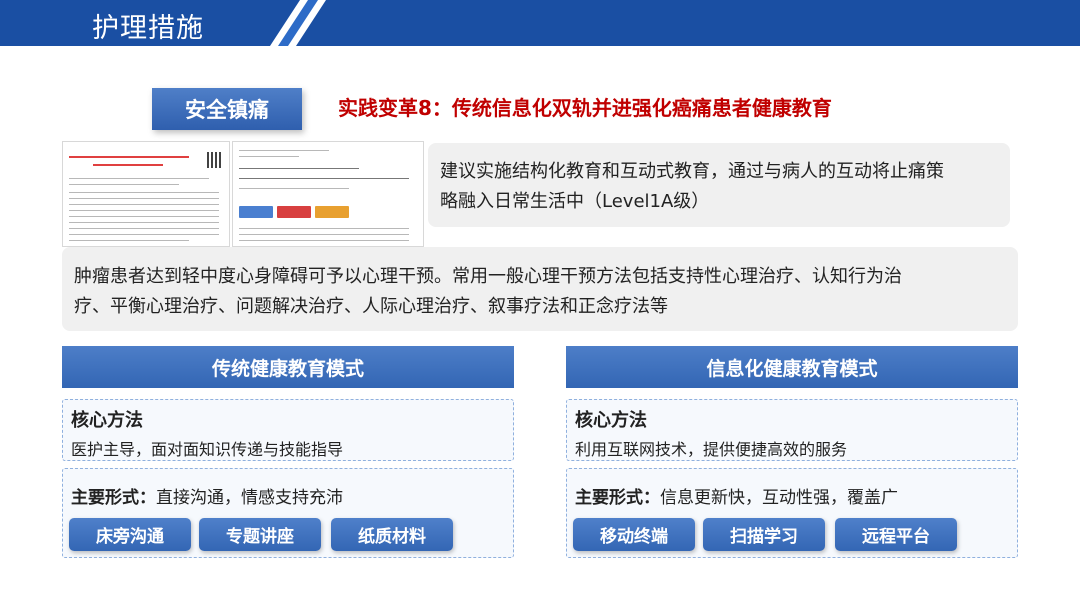 Image resolution: width=1080 pixels, height=608 pixels. What do you see at coordinates (207, 449) in the screenshot?
I see `traditional-core-text: 医护主导，面对面知识传递与技能指导` at bounding box center [207, 449].